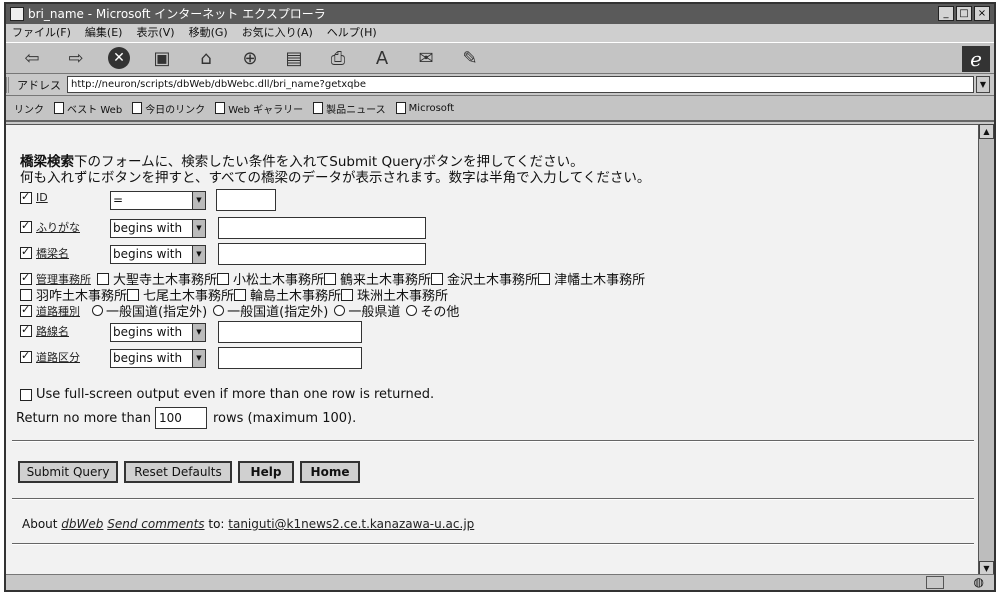  Describe the element at coordinates (29, 110) in the screenshot. I see `links-label: リンク` at that location.